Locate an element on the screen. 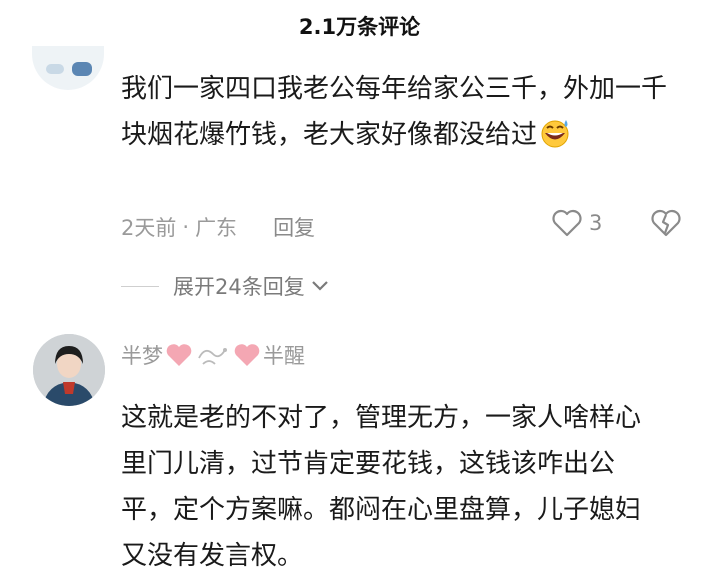  dislike-button is located at coordinates (666, 225).